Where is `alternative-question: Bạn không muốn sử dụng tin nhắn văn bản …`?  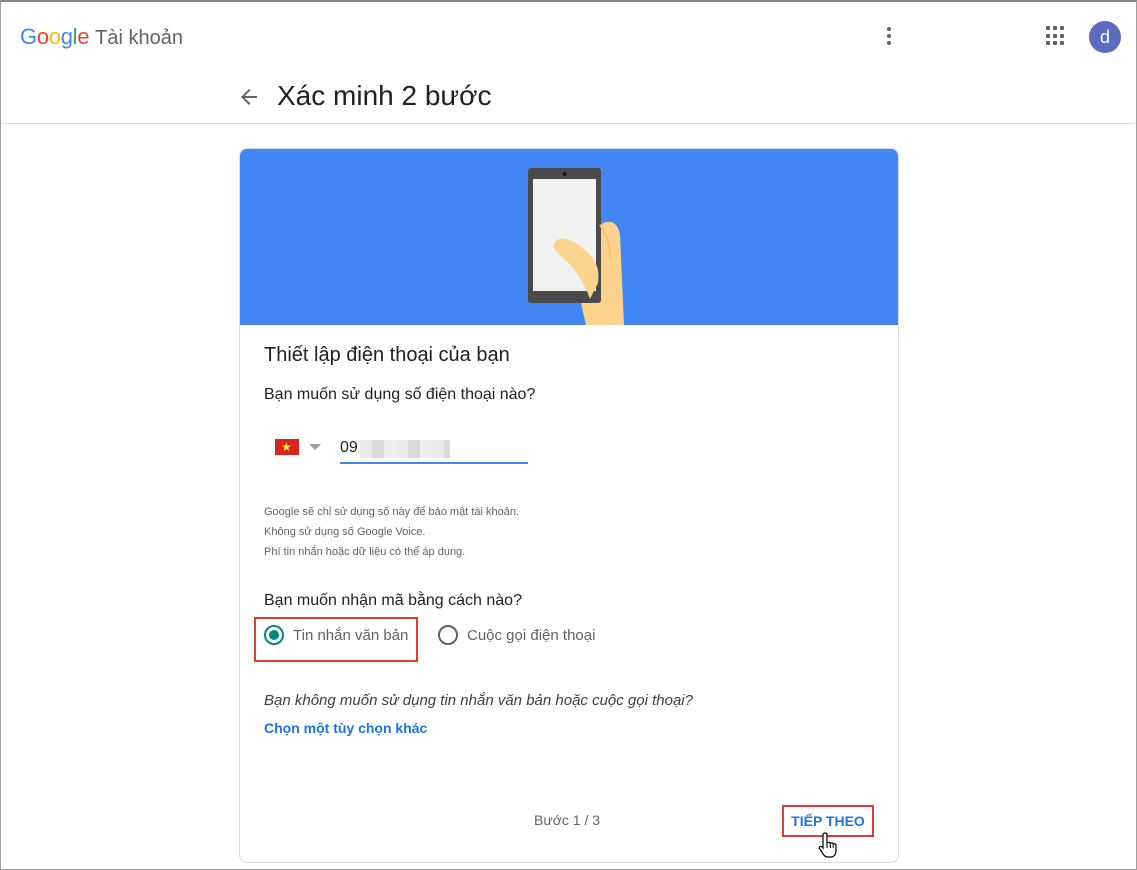 alternative-question: Bạn không muốn sử dụng tin nhắn văn bản … is located at coordinates (478, 700).